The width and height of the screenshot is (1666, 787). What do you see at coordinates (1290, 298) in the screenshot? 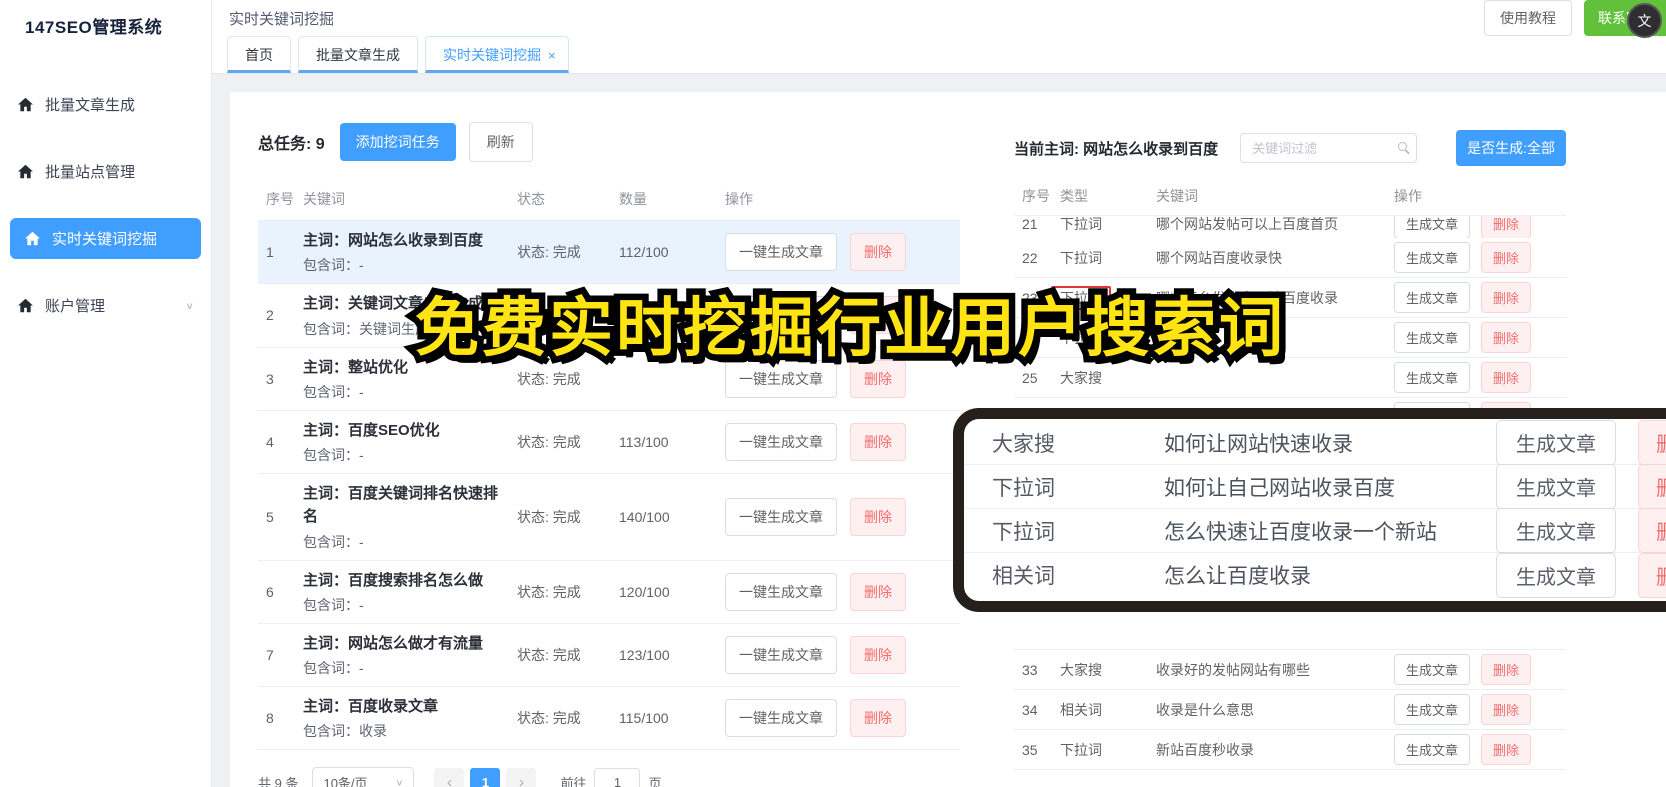
I see `table-row: 23 下拉词 哪些平台发文容易被百度收录 生成文章 删除` at bounding box center [1290, 298].